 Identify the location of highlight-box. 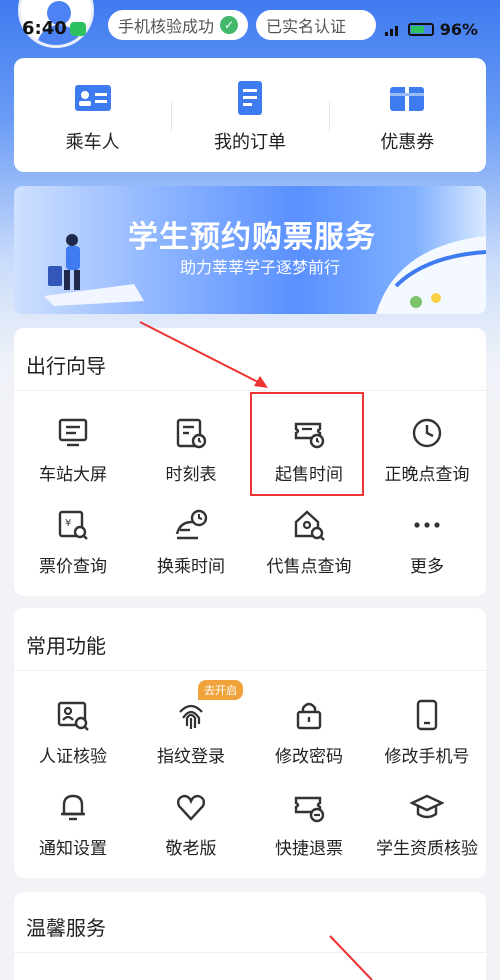
(307, 444).